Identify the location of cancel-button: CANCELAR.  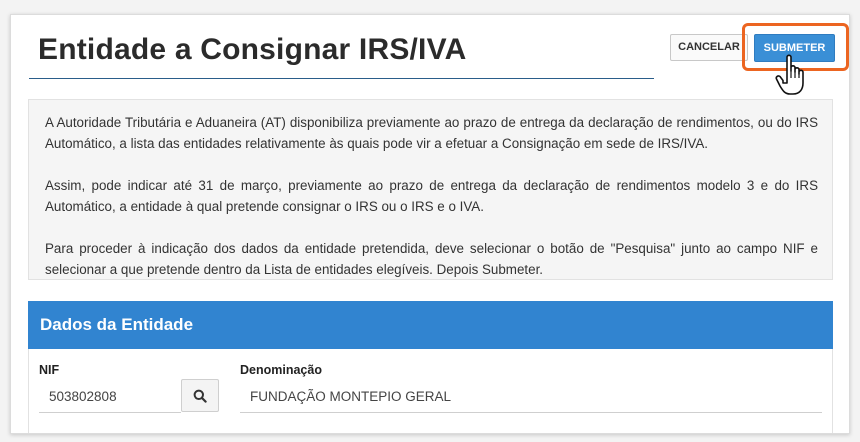
(709, 47).